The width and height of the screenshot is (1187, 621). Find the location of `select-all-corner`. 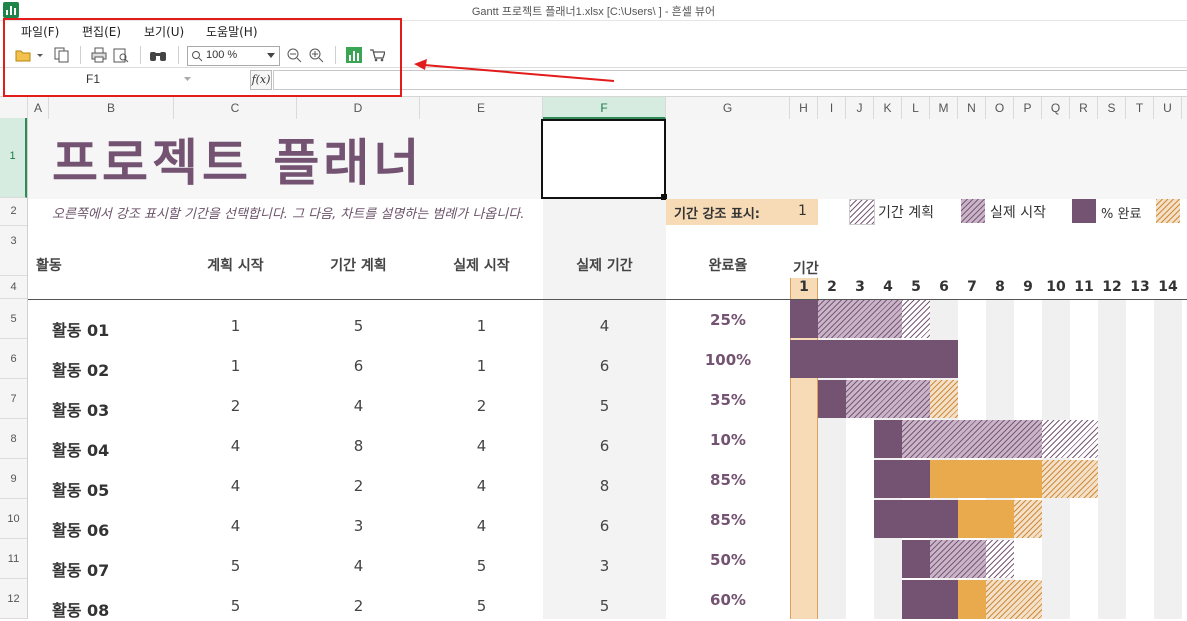

select-all-corner is located at coordinates (14, 108).